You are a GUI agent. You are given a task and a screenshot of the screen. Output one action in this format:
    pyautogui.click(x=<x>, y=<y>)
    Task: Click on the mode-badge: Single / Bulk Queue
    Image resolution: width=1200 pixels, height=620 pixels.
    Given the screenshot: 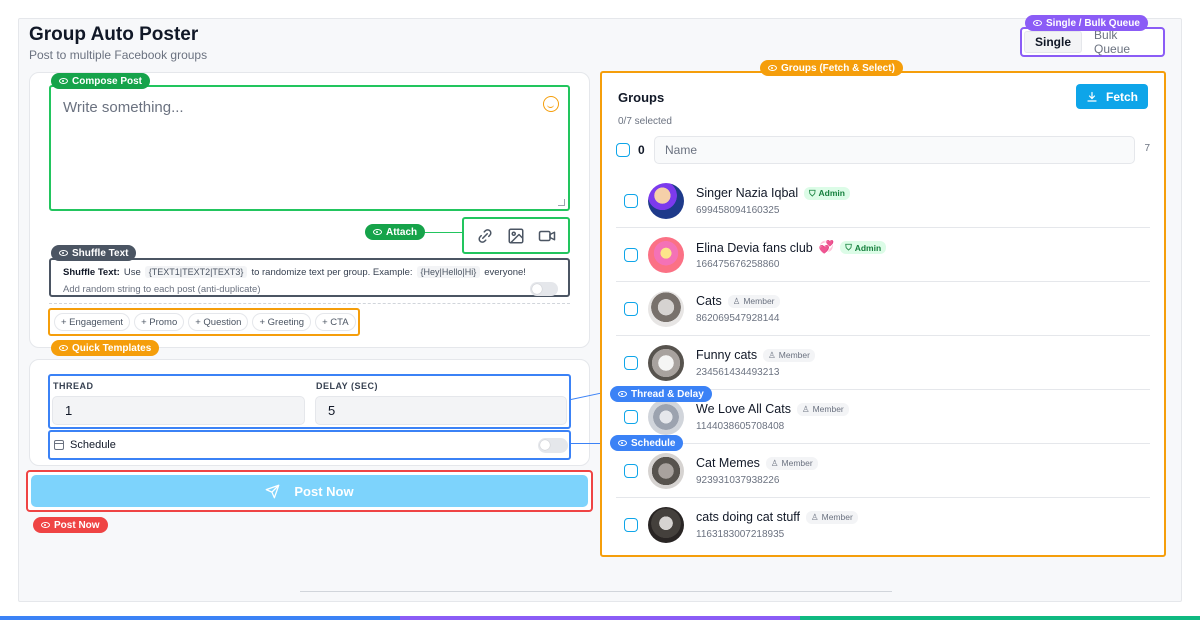 What is the action you would take?
    pyautogui.click(x=1086, y=23)
    